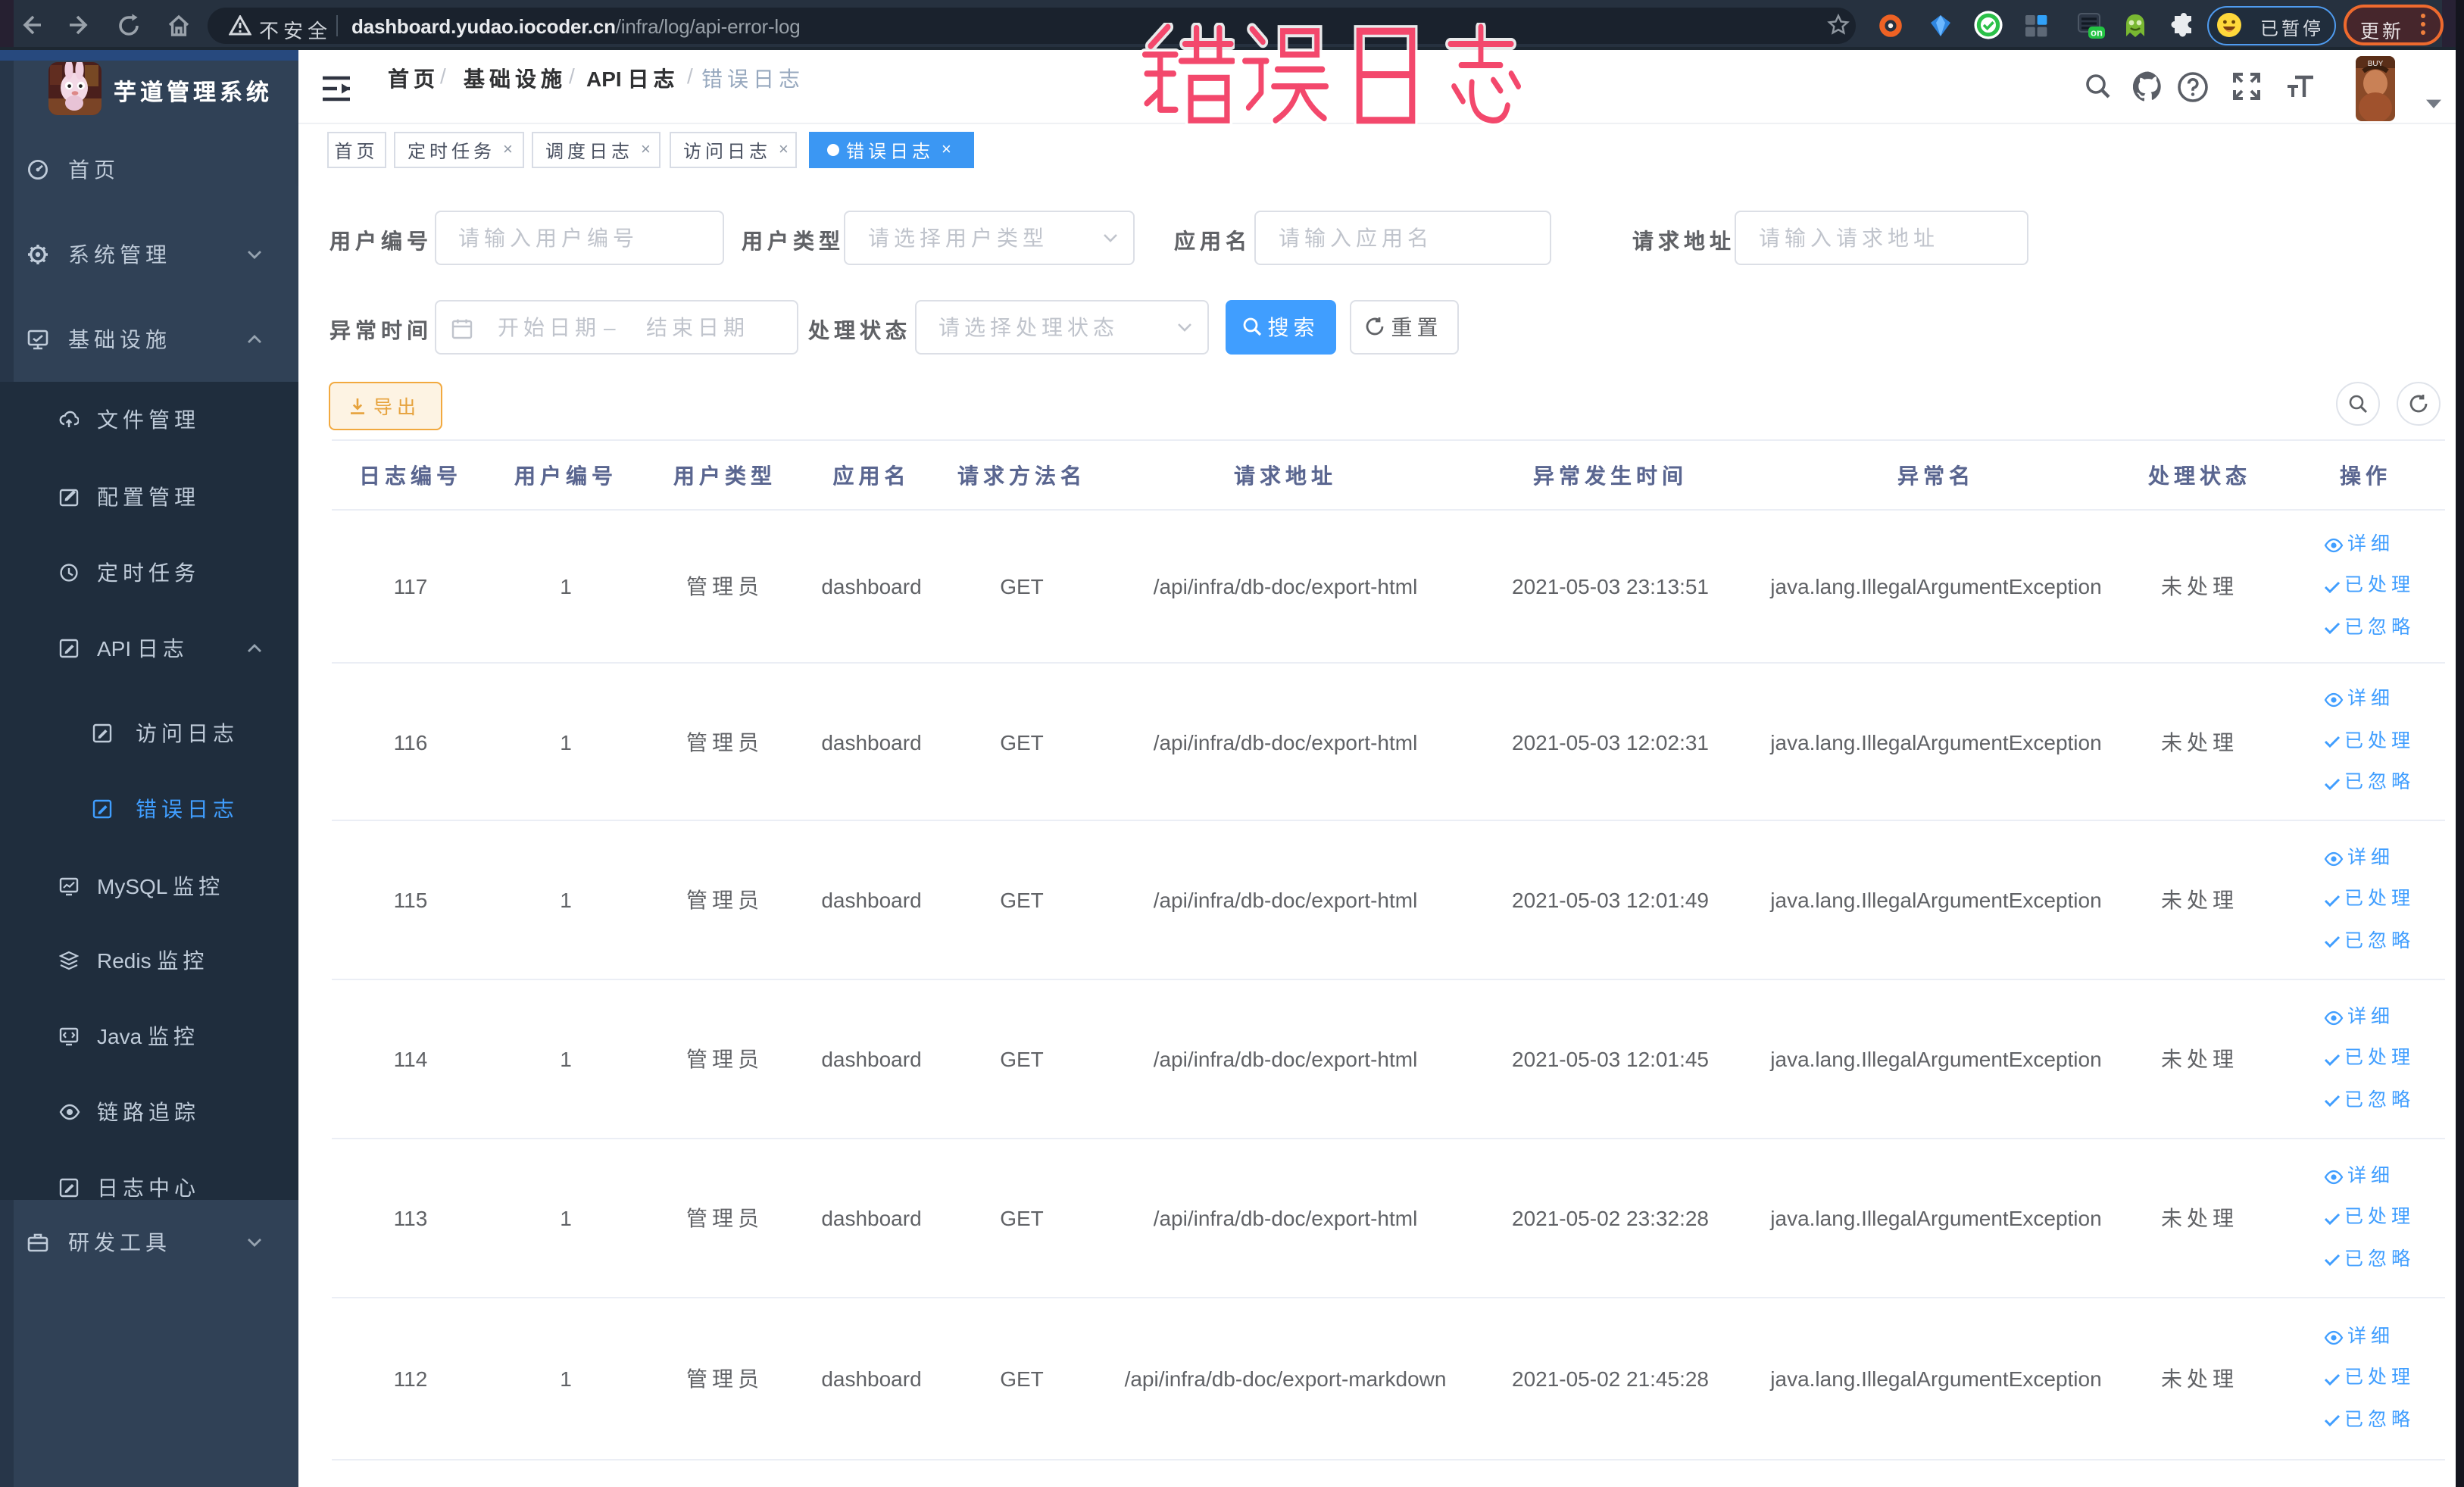 The height and width of the screenshot is (1487, 2464). Describe the element at coordinates (2097, 31) in the screenshot. I see `svg-text: on` at that location.